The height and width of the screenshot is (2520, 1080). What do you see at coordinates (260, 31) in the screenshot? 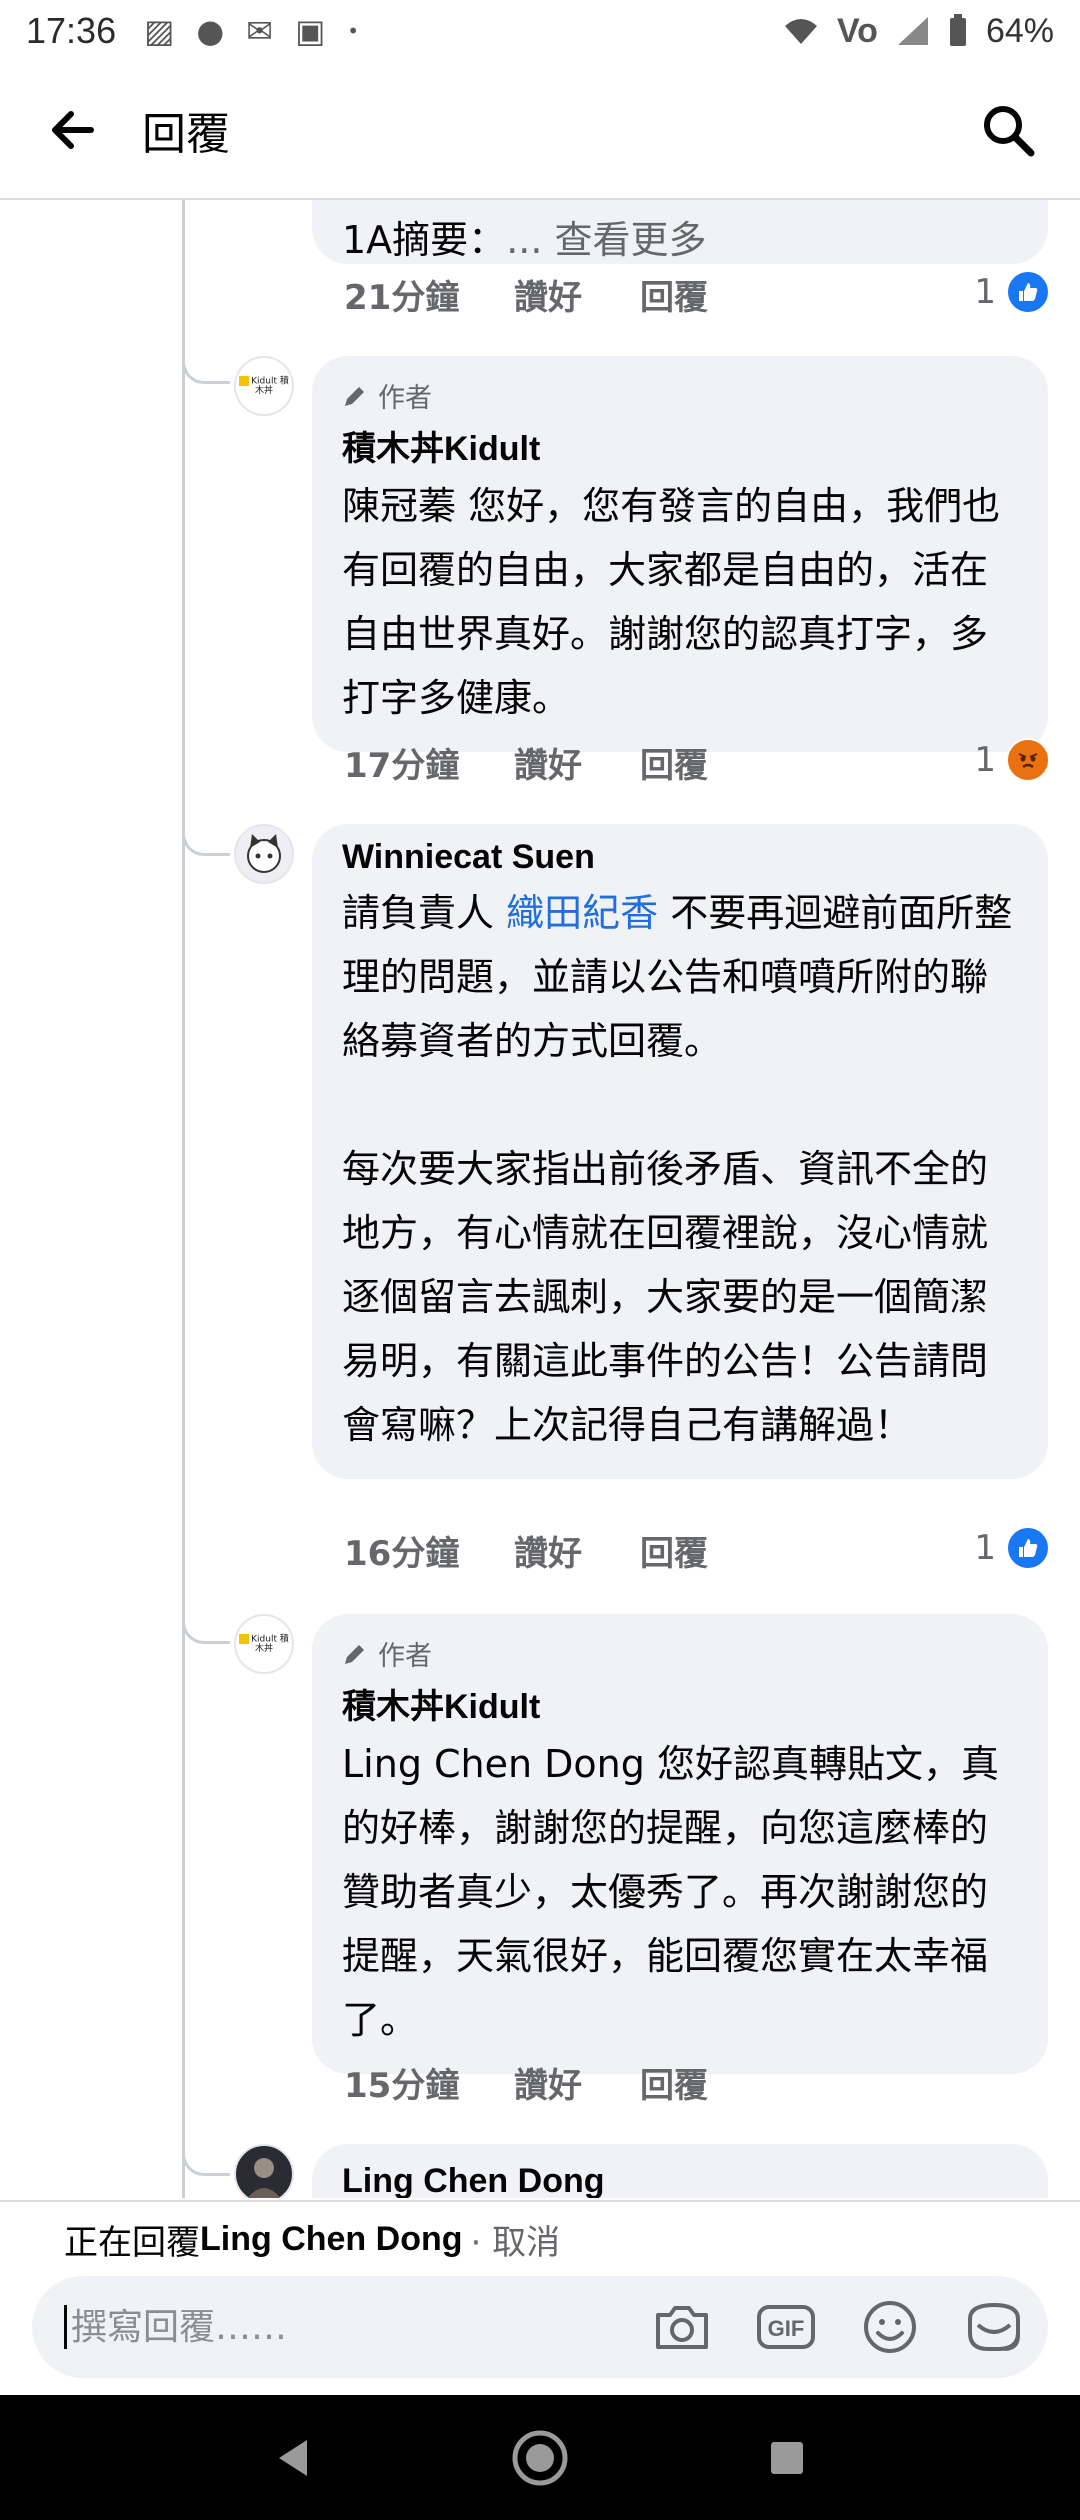
I see `gmail-icon: ✉` at bounding box center [260, 31].